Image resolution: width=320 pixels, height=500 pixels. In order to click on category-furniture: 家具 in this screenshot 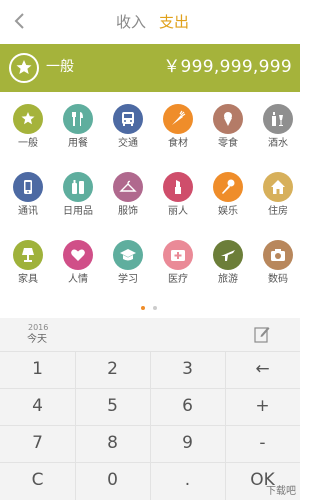, I will do `click(29, 266)`.